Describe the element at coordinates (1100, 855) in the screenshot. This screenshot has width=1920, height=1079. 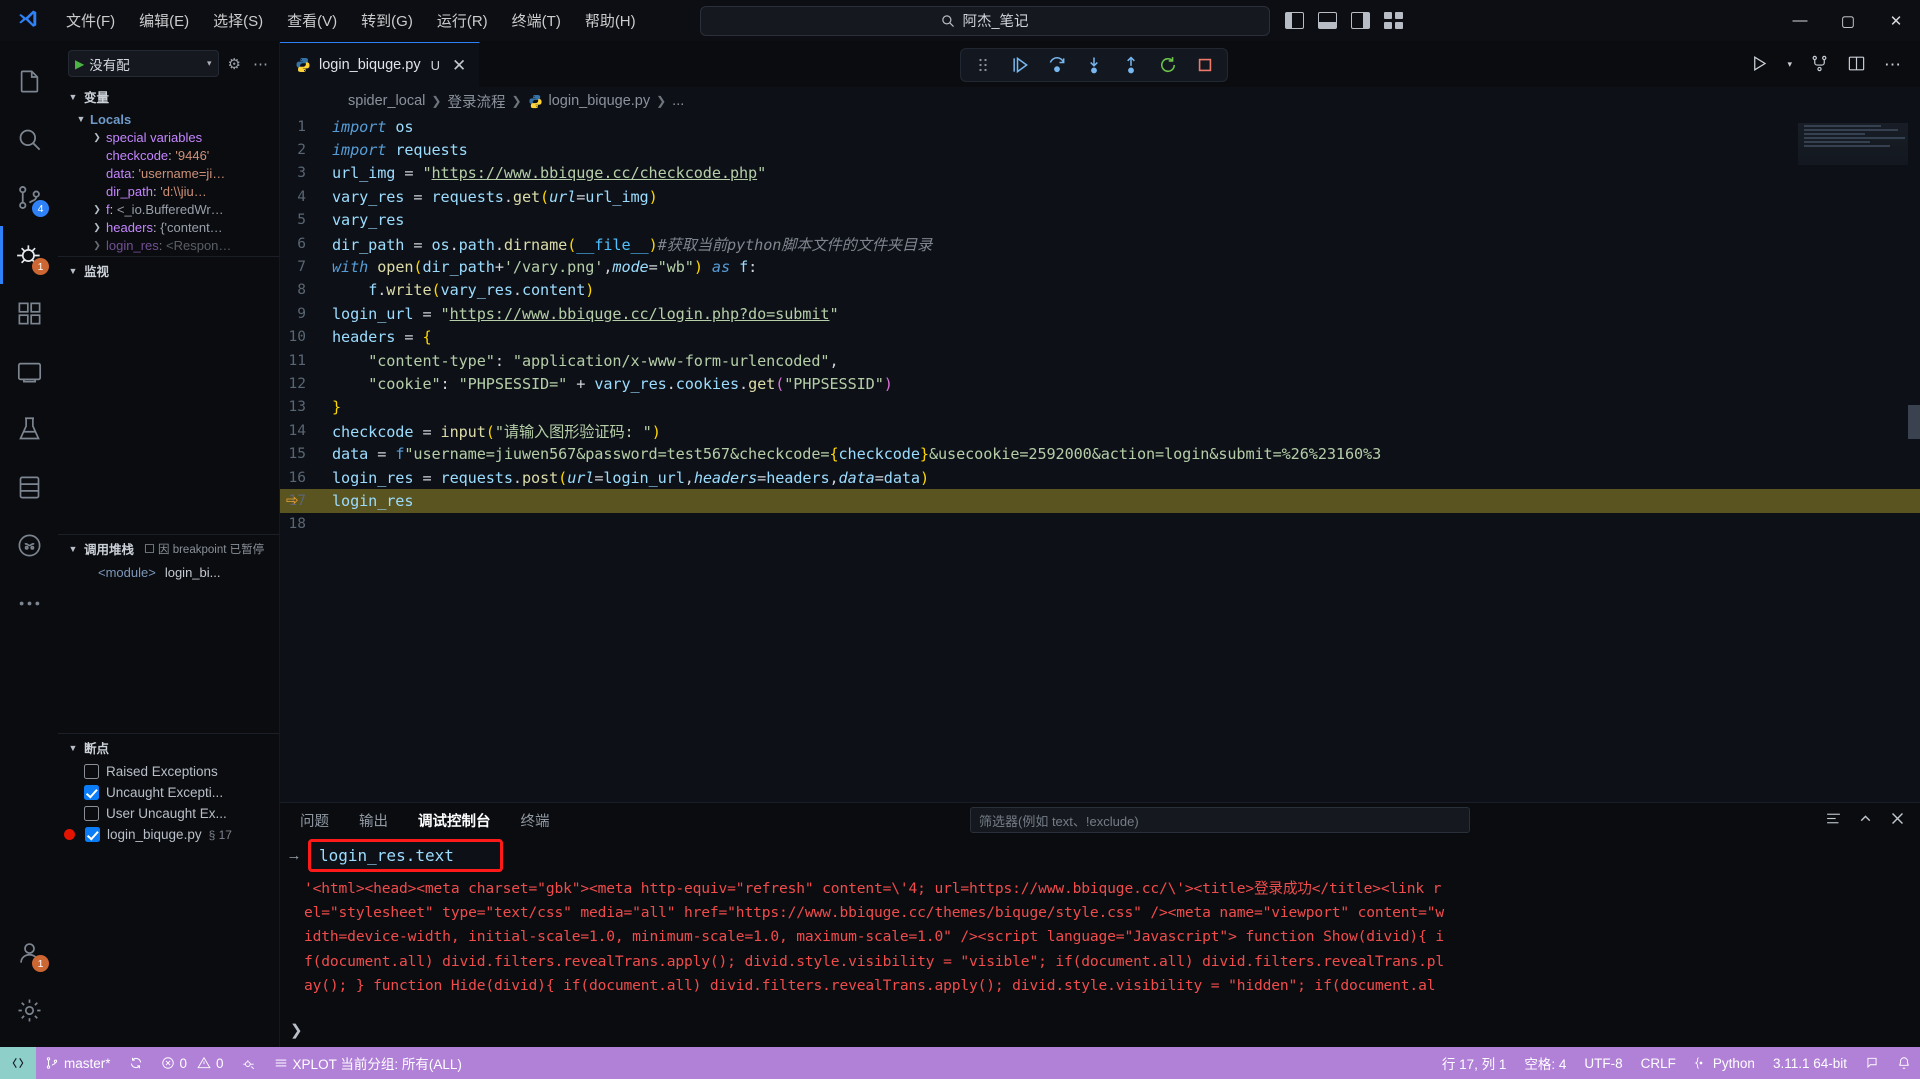
I see `repl-input-row: → login_res.text` at that location.